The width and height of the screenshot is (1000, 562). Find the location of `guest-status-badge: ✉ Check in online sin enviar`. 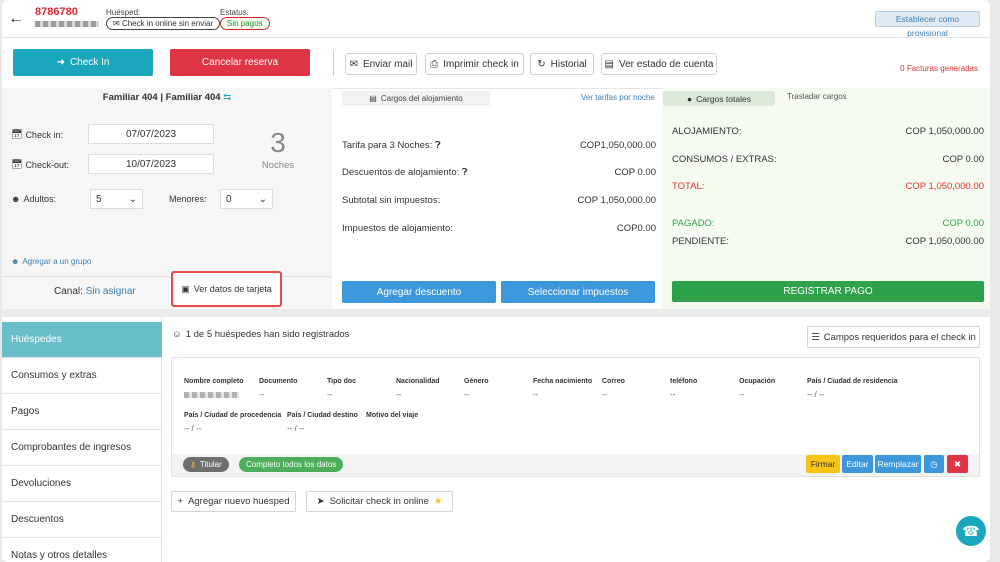

guest-status-badge: ✉ Check in online sin enviar is located at coordinates (163, 23).